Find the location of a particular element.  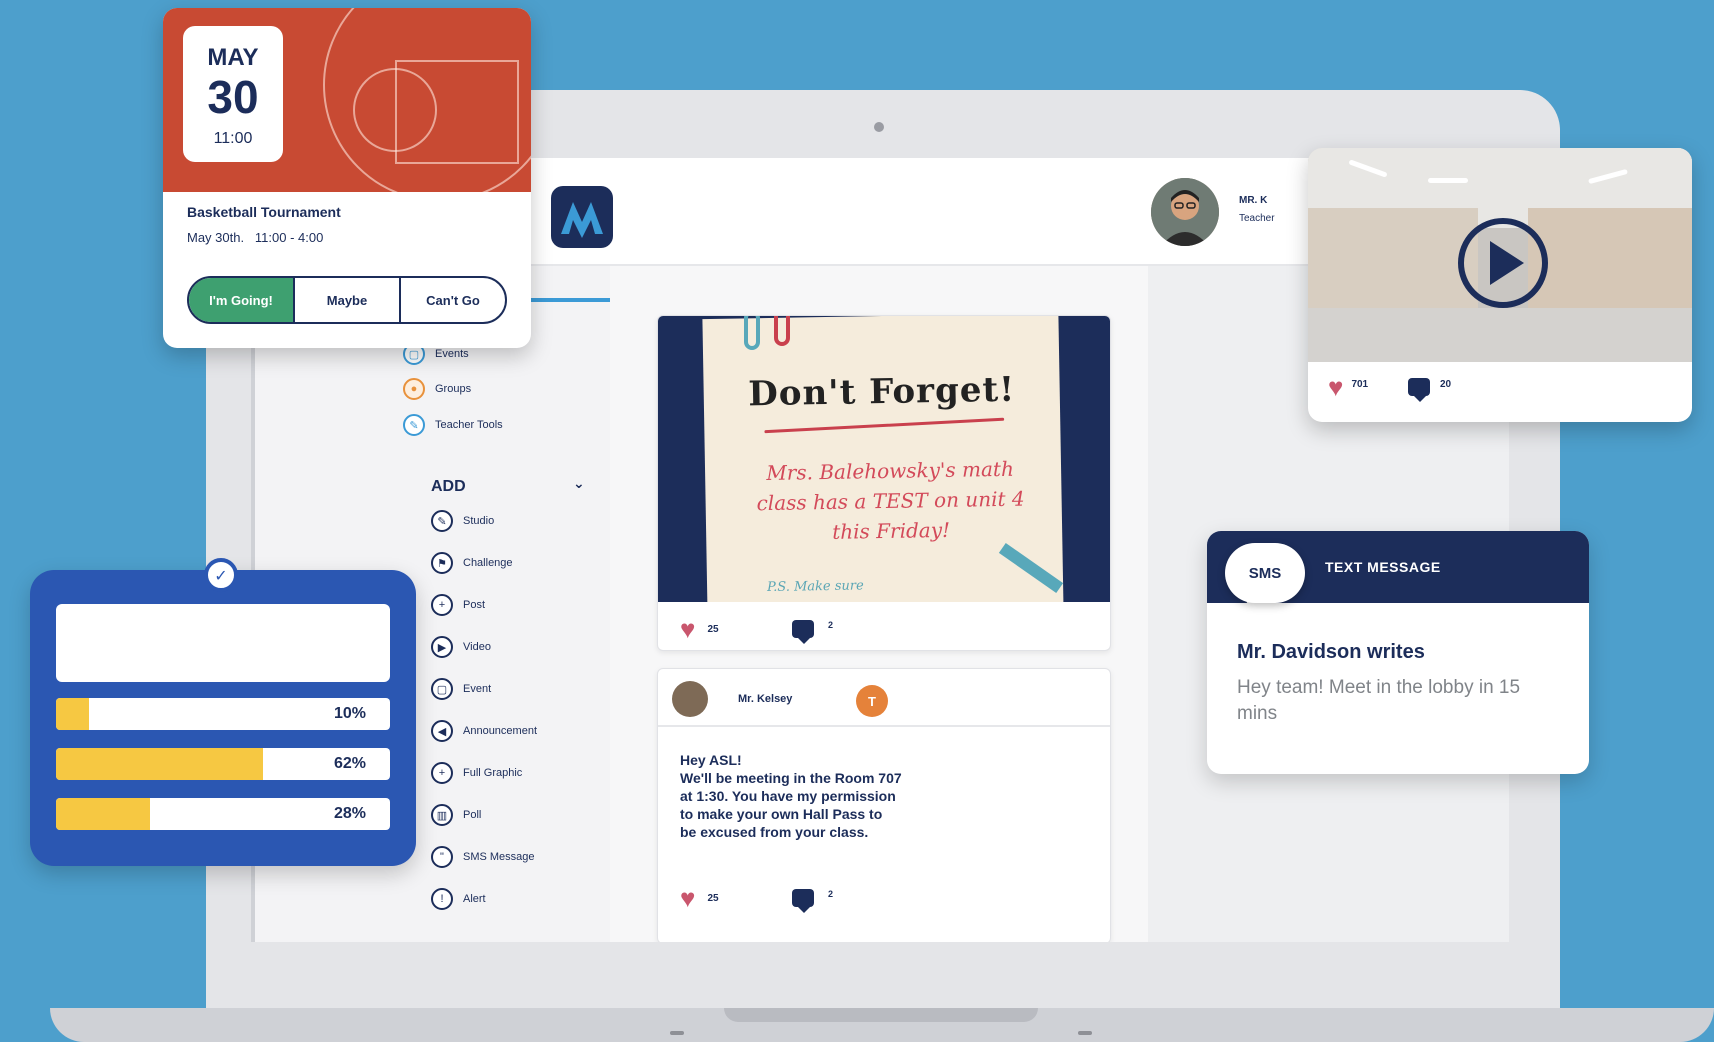

video-thumbnail is located at coordinates (1500, 255).